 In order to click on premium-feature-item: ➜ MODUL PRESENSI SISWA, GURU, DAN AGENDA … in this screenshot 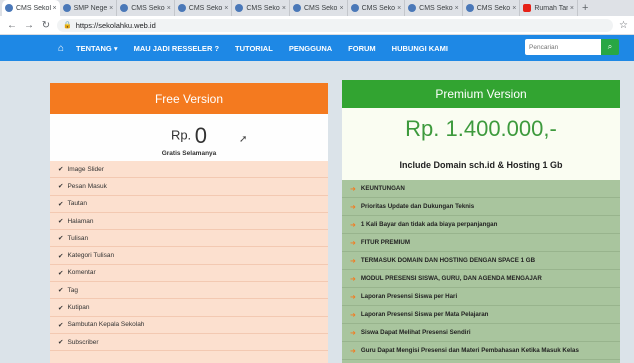, I will do `click(481, 279)`.